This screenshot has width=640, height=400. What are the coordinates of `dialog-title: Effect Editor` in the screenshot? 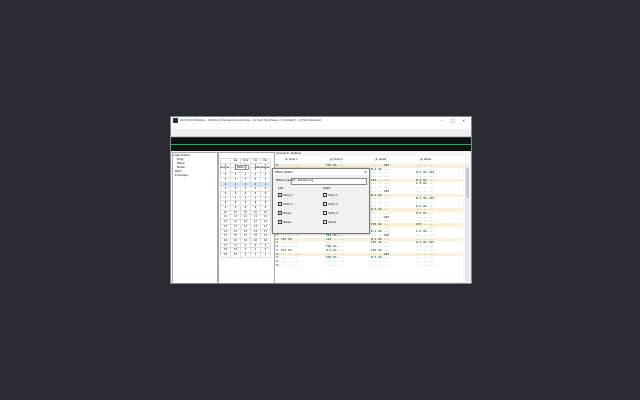 It's located at (284, 172).